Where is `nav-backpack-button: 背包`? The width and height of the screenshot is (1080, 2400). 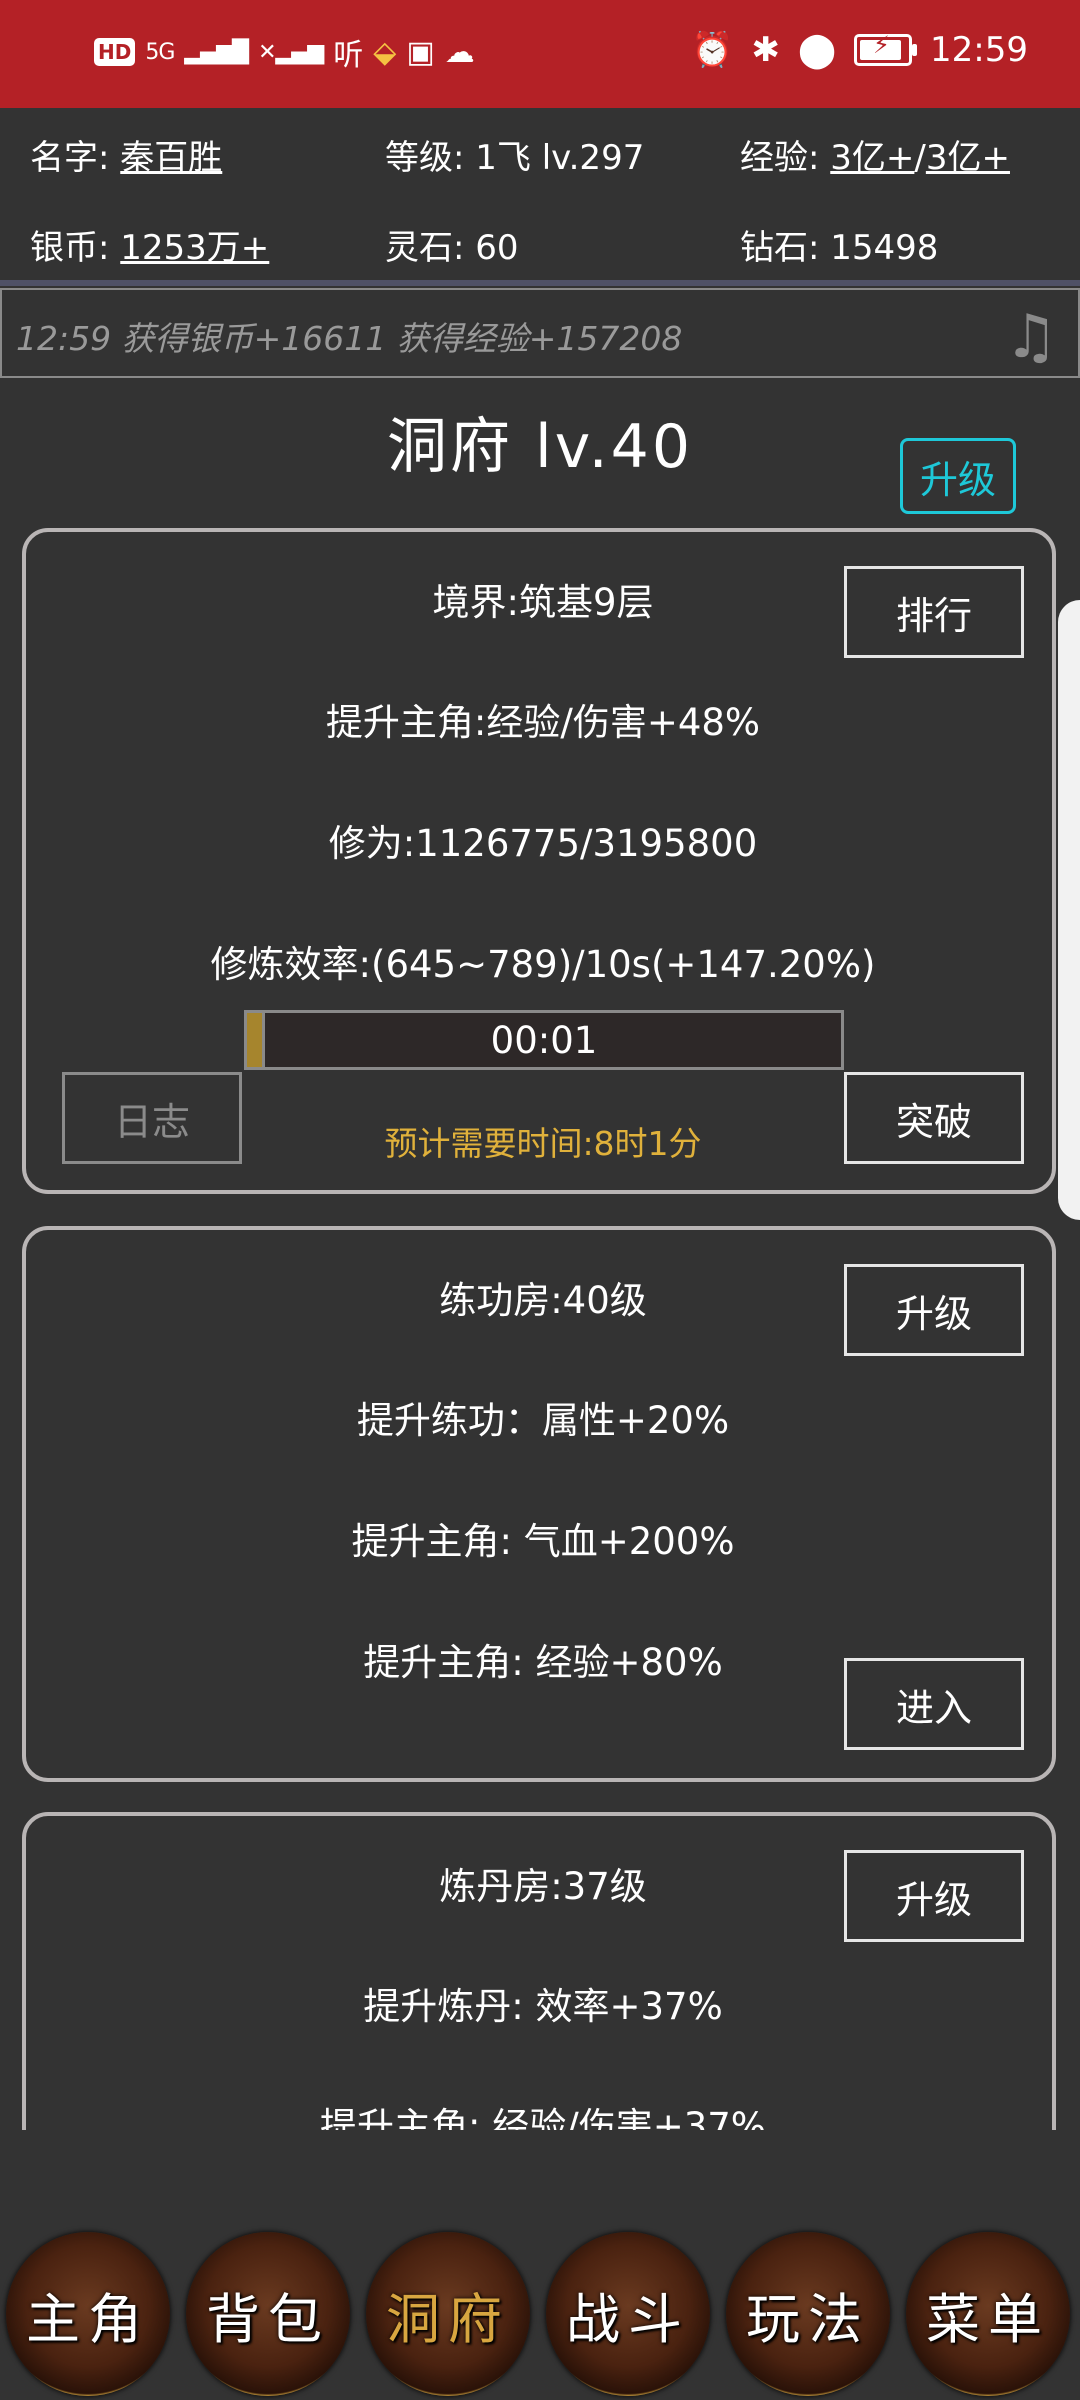
nav-backpack-button: 背包 is located at coordinates (268, 2314).